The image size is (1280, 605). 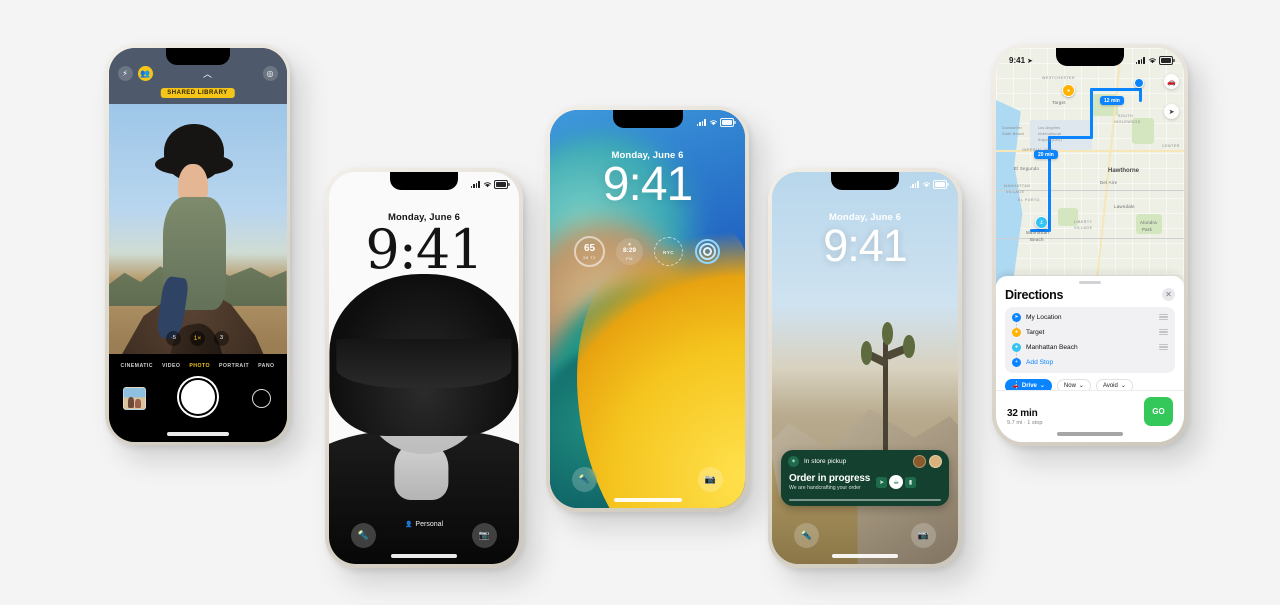 What do you see at coordinates (1044, 317) in the screenshot?
I see `stop-label: My Location` at bounding box center [1044, 317].